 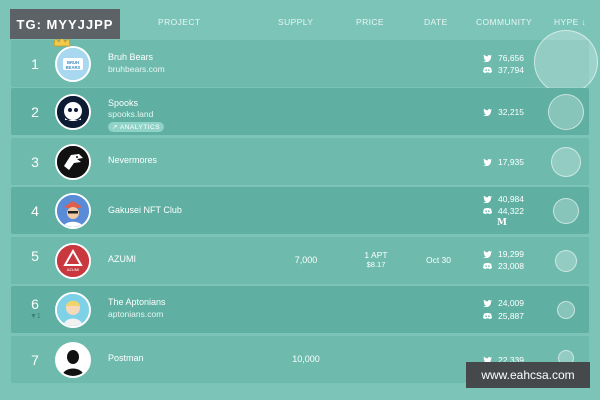 I want to click on project-name: AZUMI, so click(x=122, y=259).